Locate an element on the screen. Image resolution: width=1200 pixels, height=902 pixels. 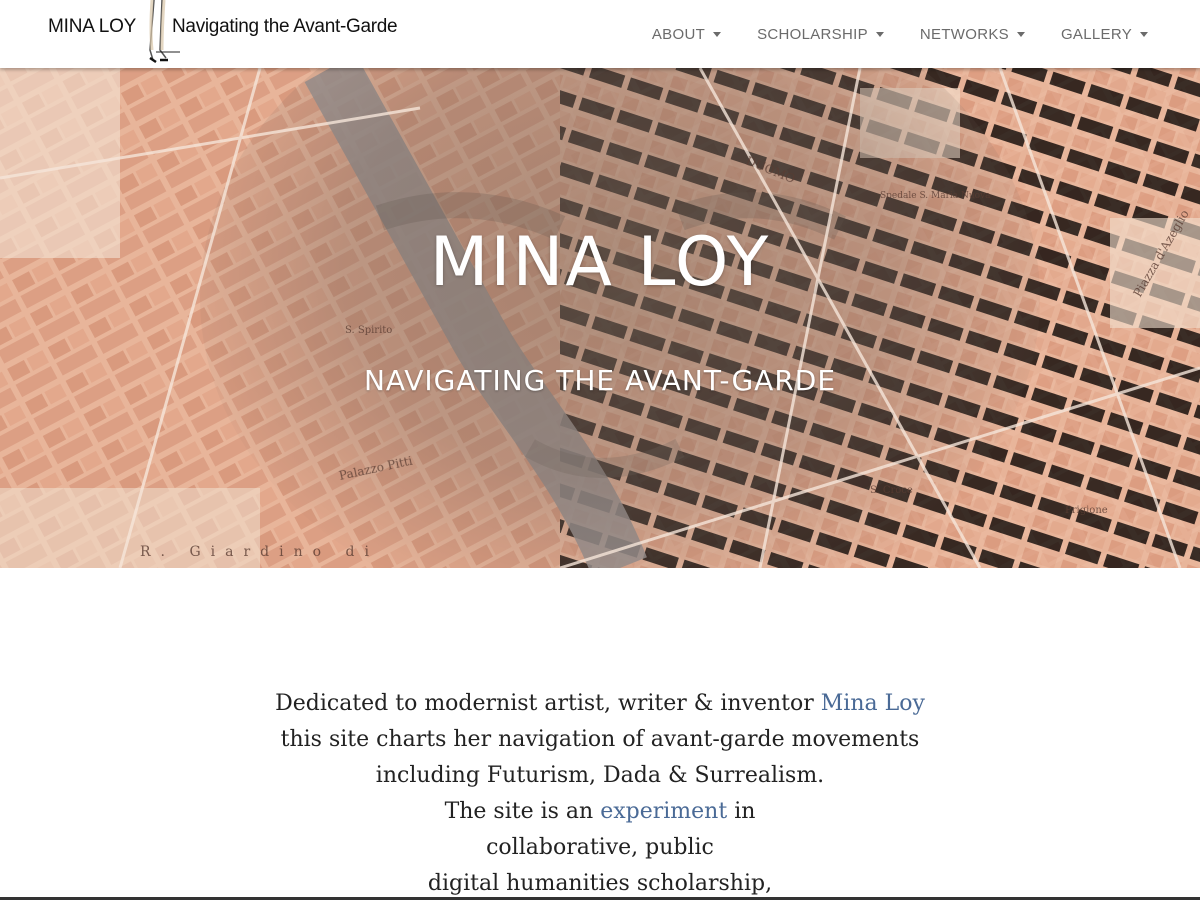
map-label: Prigione is located at coordinates (1086, 510).